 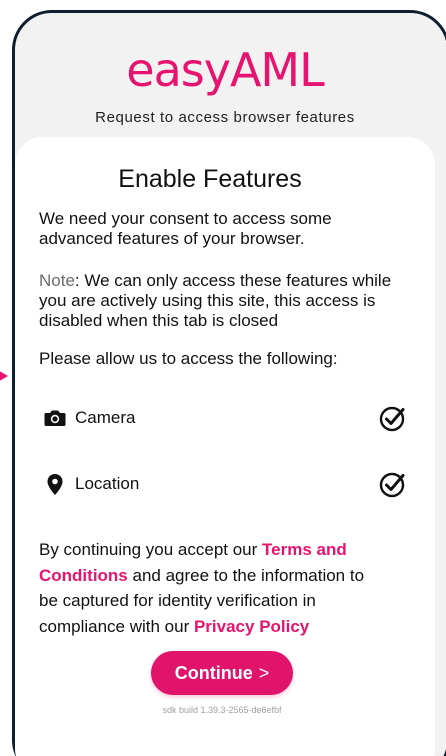 I want to click on note-label: Note, so click(x=57, y=280).